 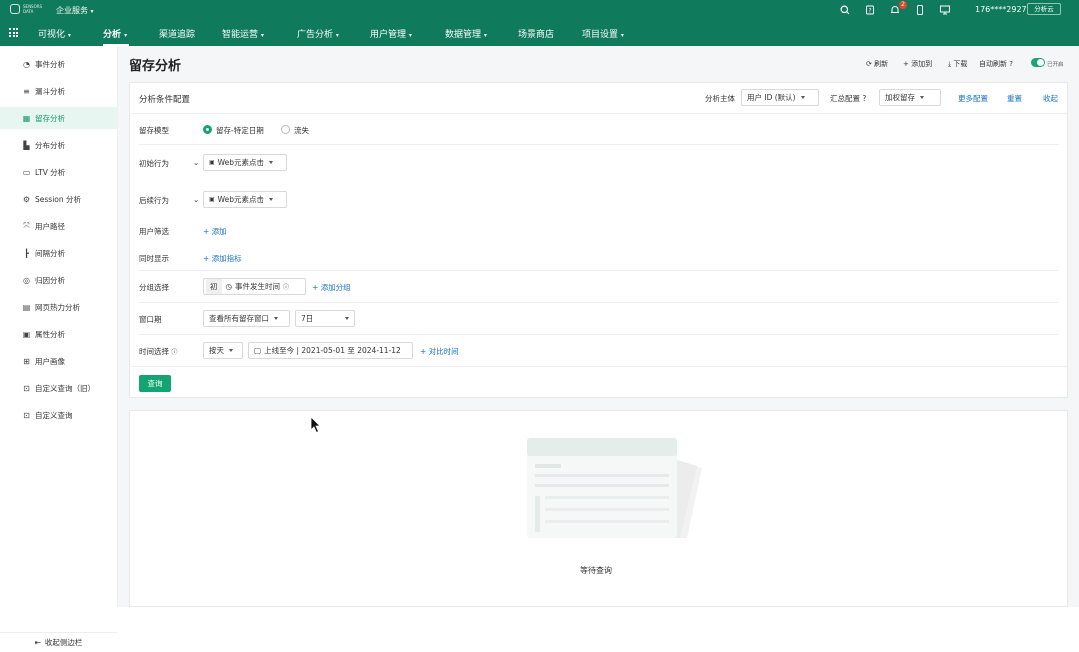 I want to click on sidebar-item-heatmap-analysis: ▤ 网页热力分析, so click(x=58, y=307).